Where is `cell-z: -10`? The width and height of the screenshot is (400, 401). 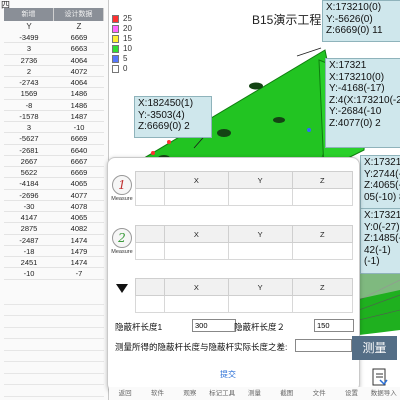
cell-z: -10 is located at coordinates (79, 127).